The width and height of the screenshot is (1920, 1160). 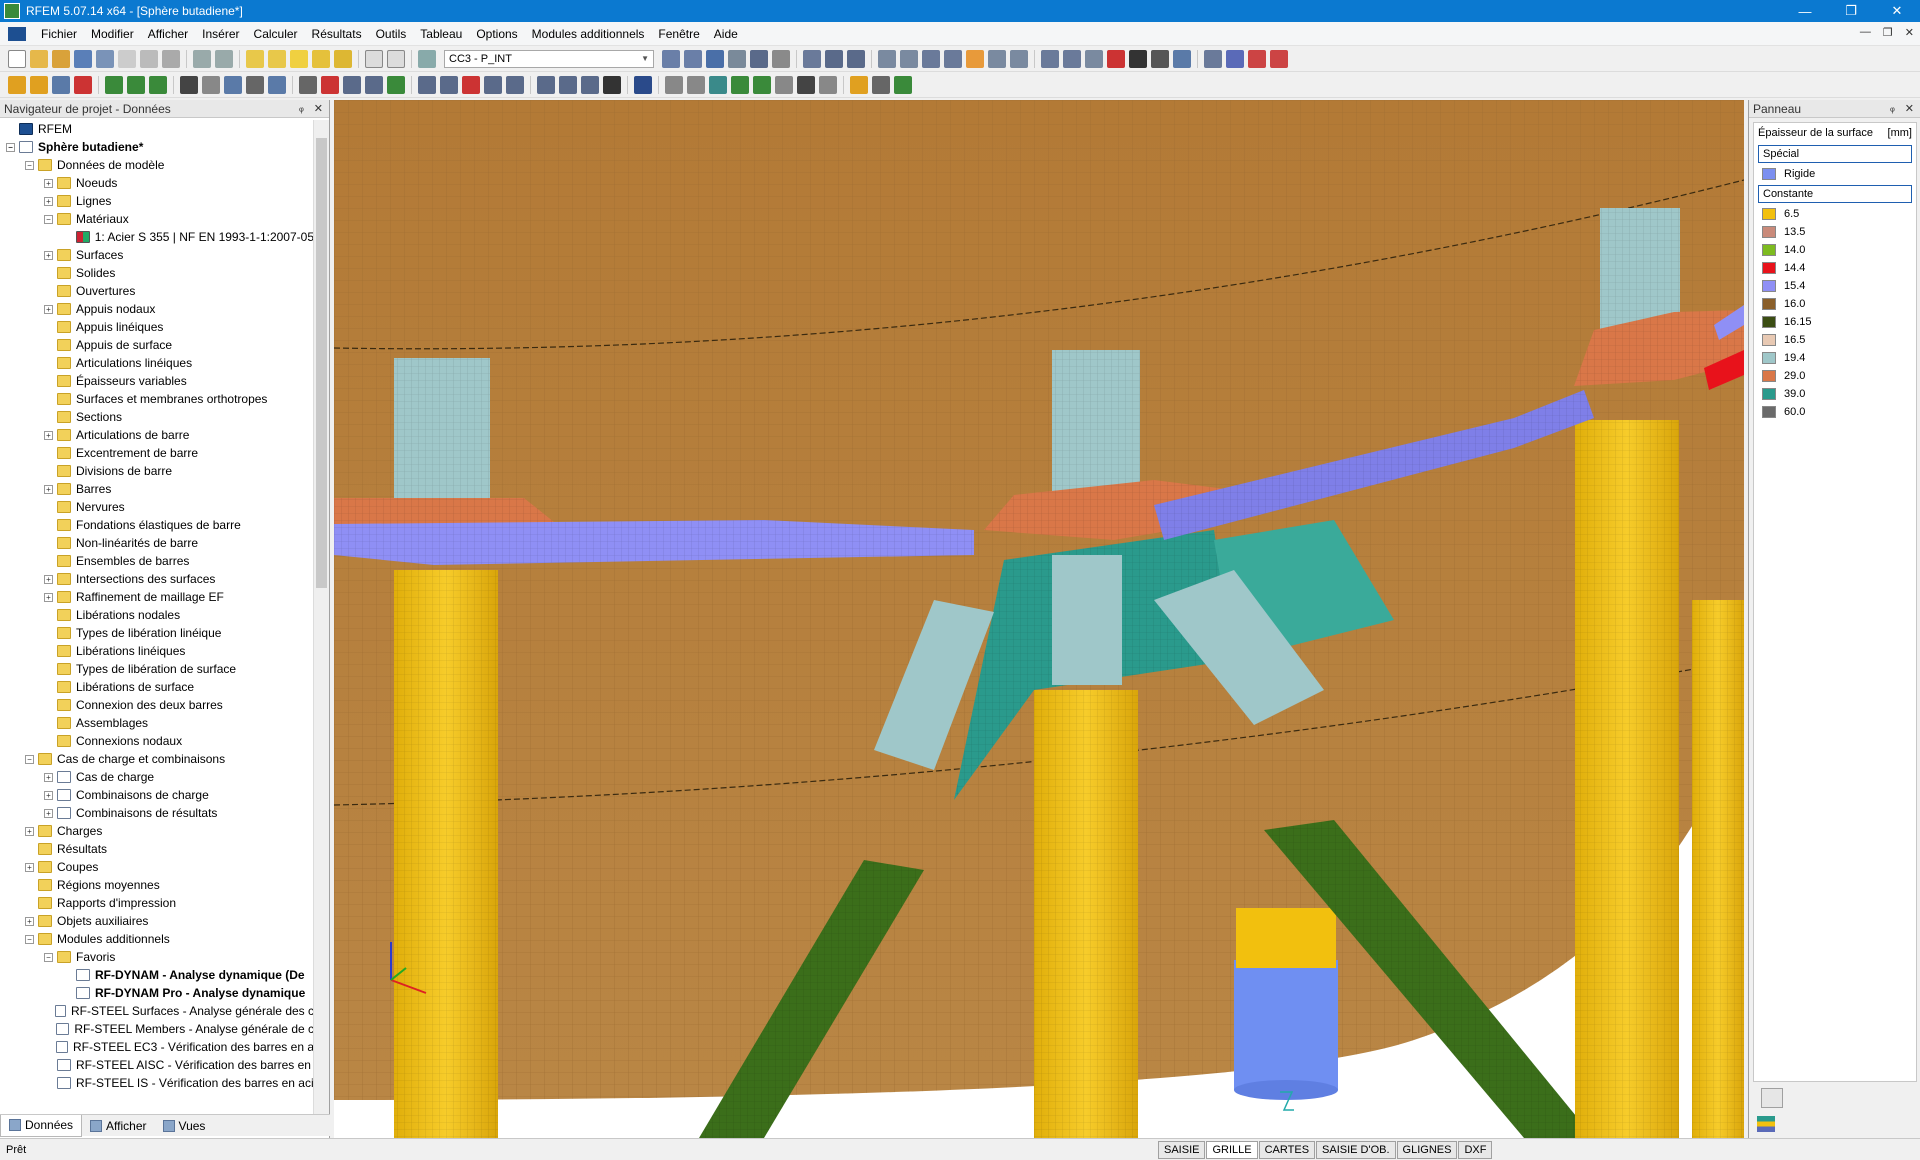 I want to click on menu-modules-additionnels: Modules additionnels, so click(x=588, y=34).